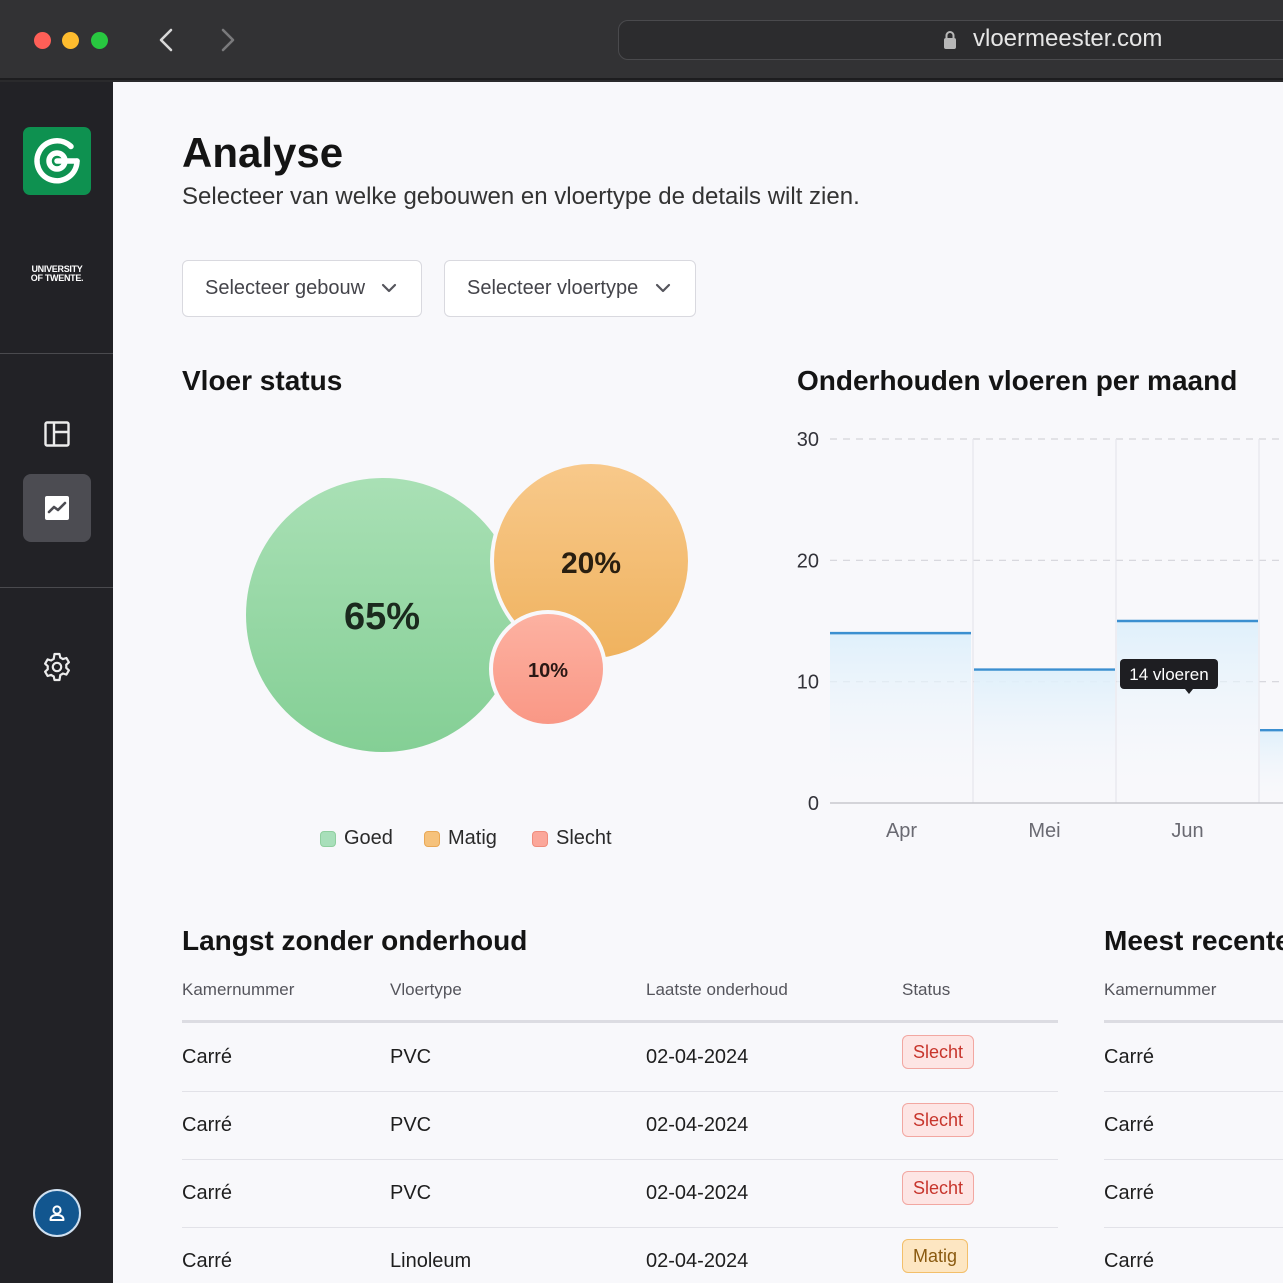 Image resolution: width=1283 pixels, height=1283 pixels. Describe the element at coordinates (263, 152) in the screenshot. I see `page-title: Analyse` at that location.